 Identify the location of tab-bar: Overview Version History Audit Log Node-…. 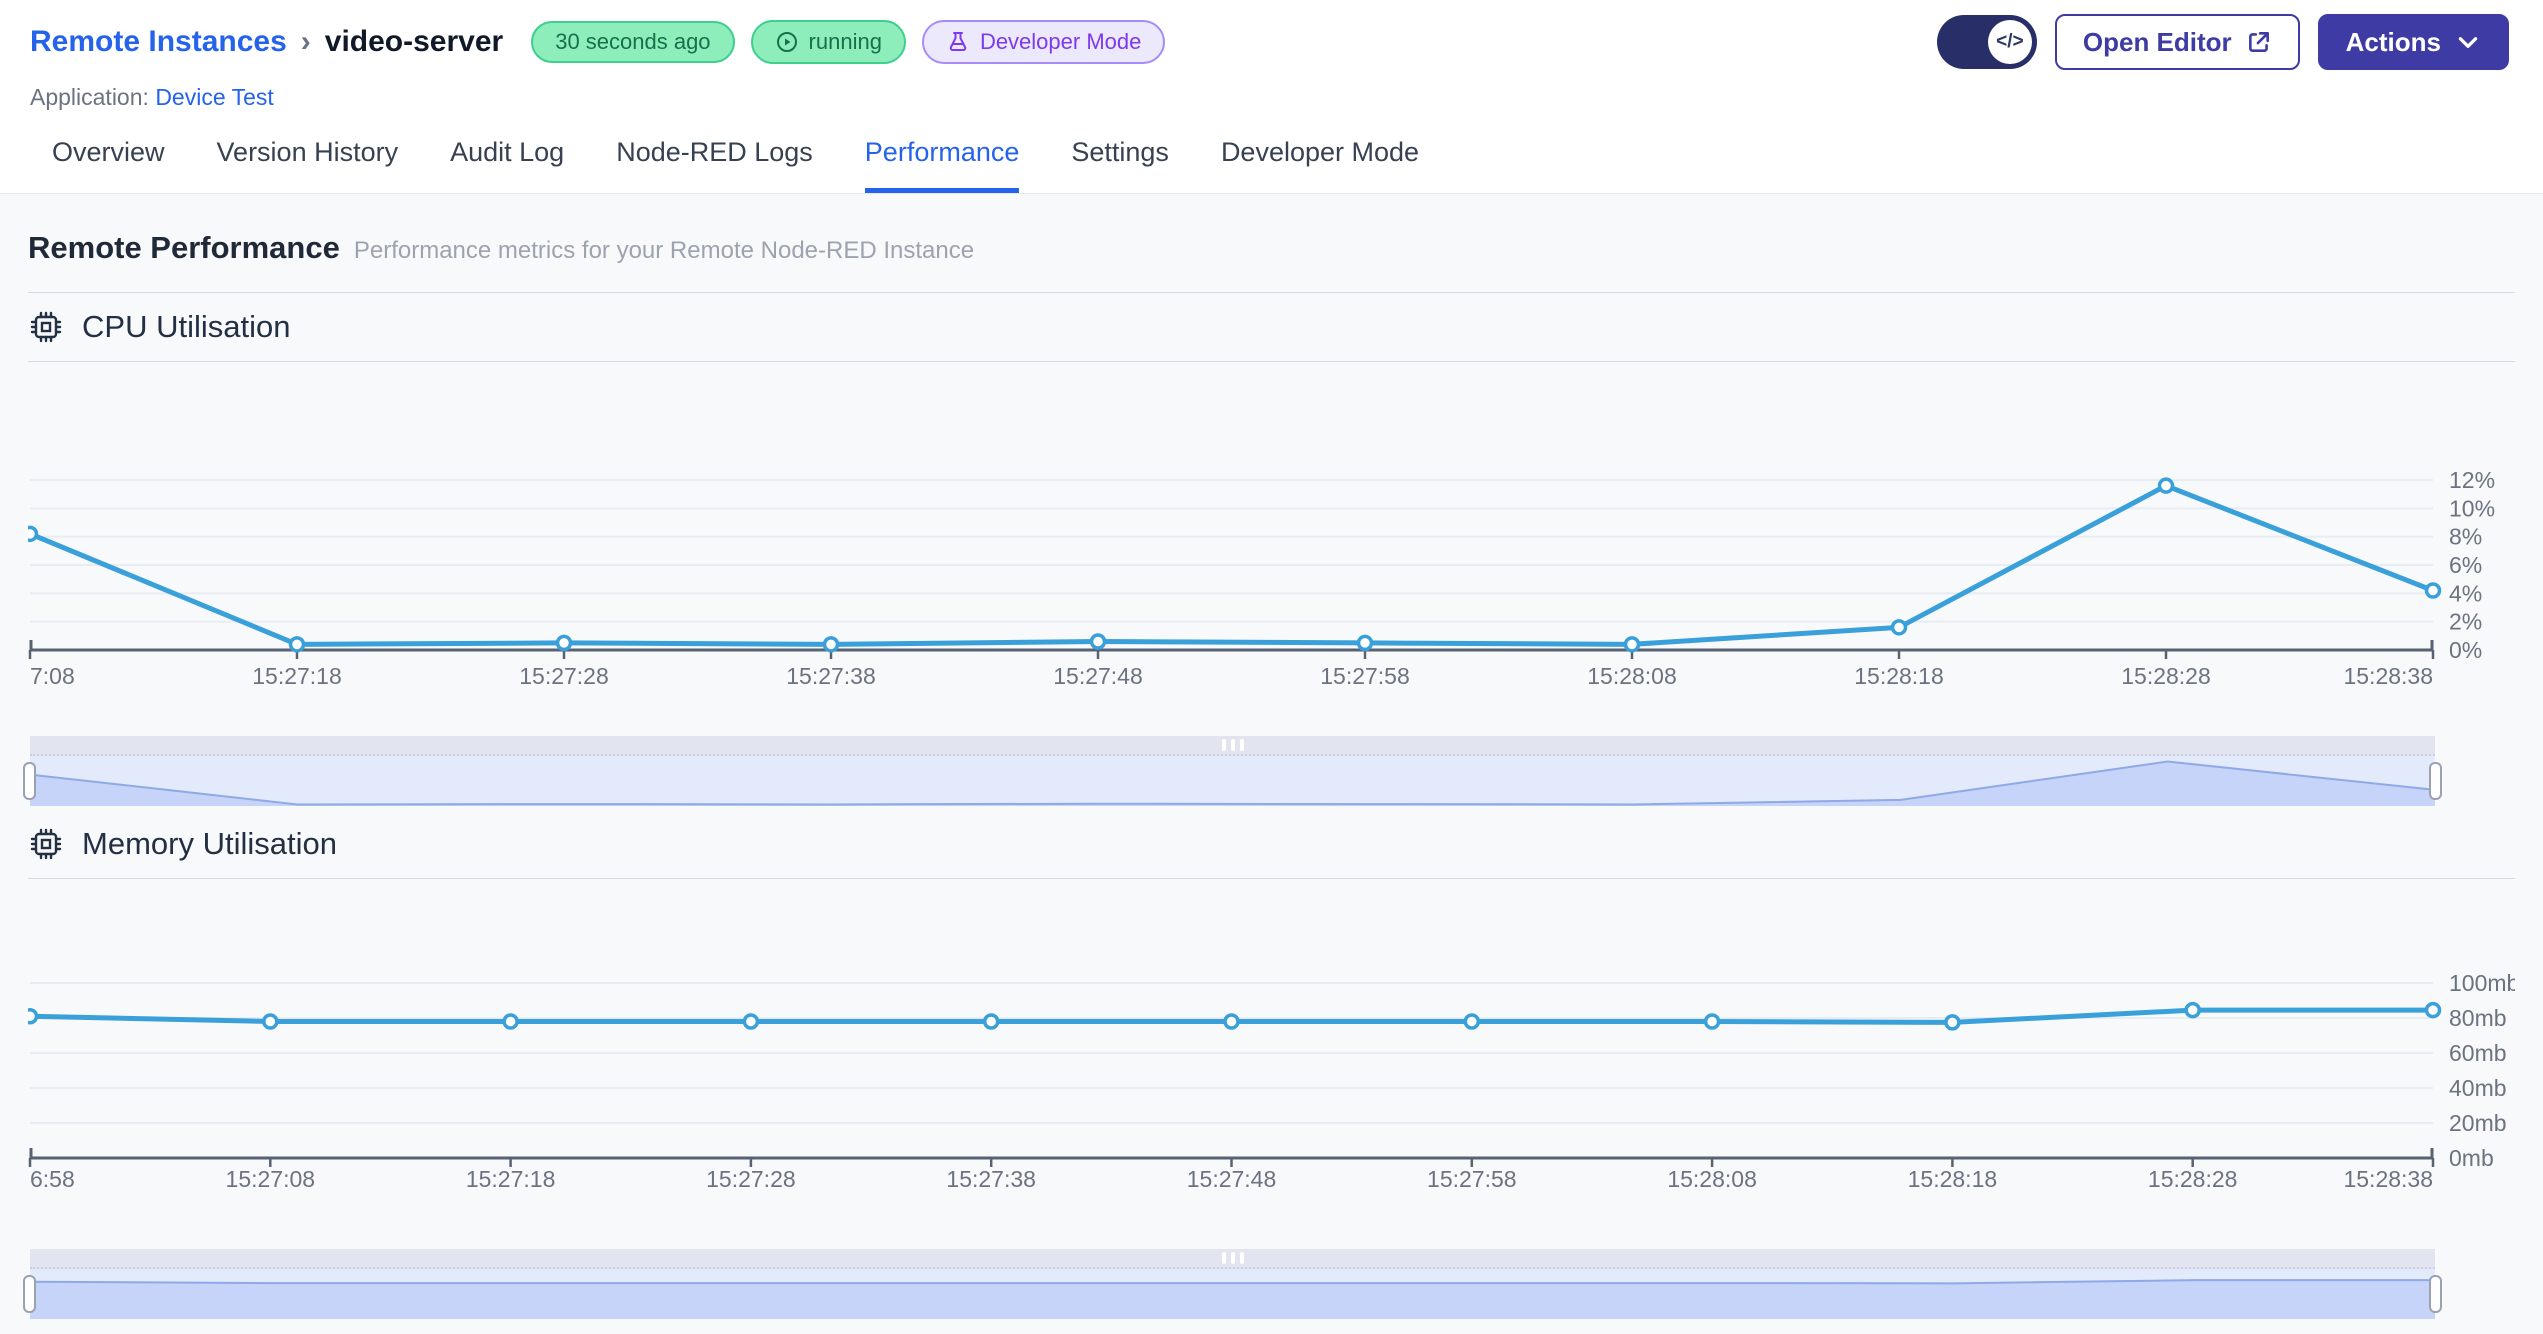
(1271, 152).